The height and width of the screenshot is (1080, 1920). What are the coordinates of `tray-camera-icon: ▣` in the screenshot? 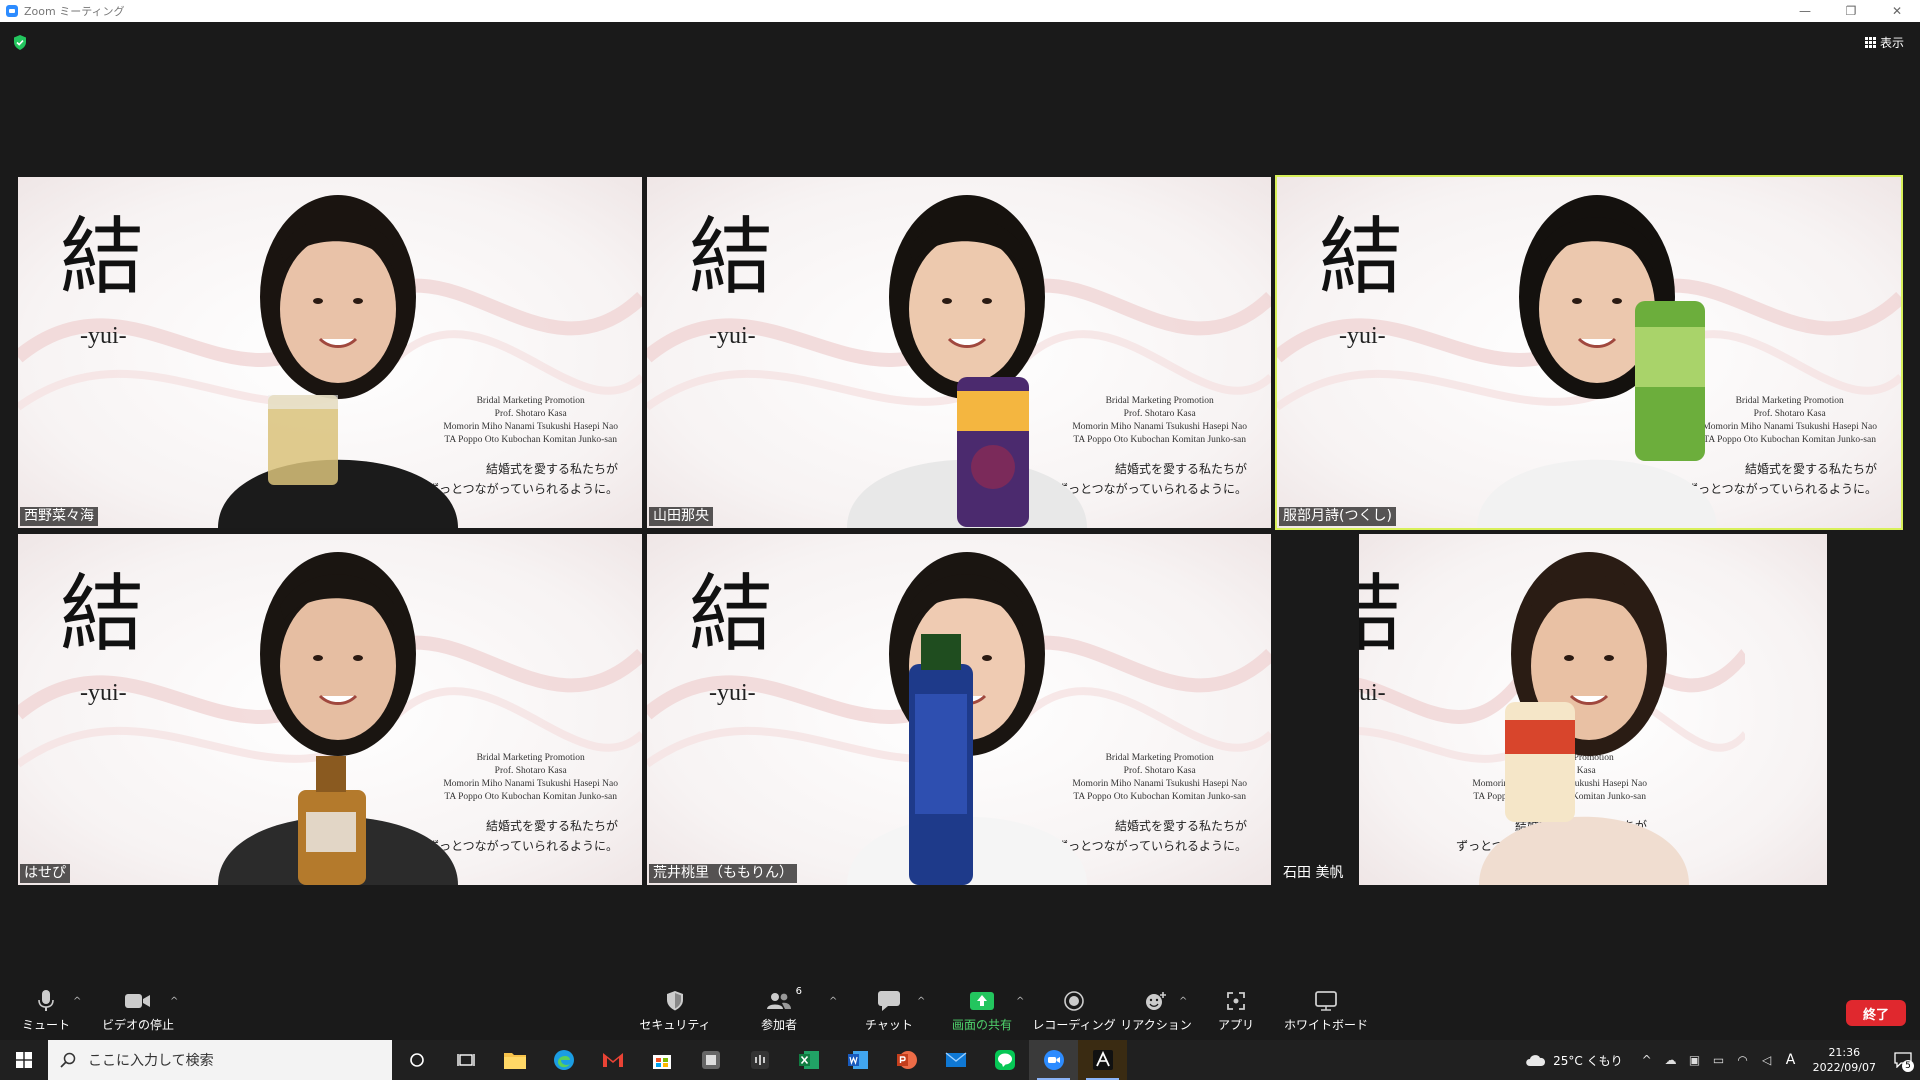 It's located at (1695, 1060).